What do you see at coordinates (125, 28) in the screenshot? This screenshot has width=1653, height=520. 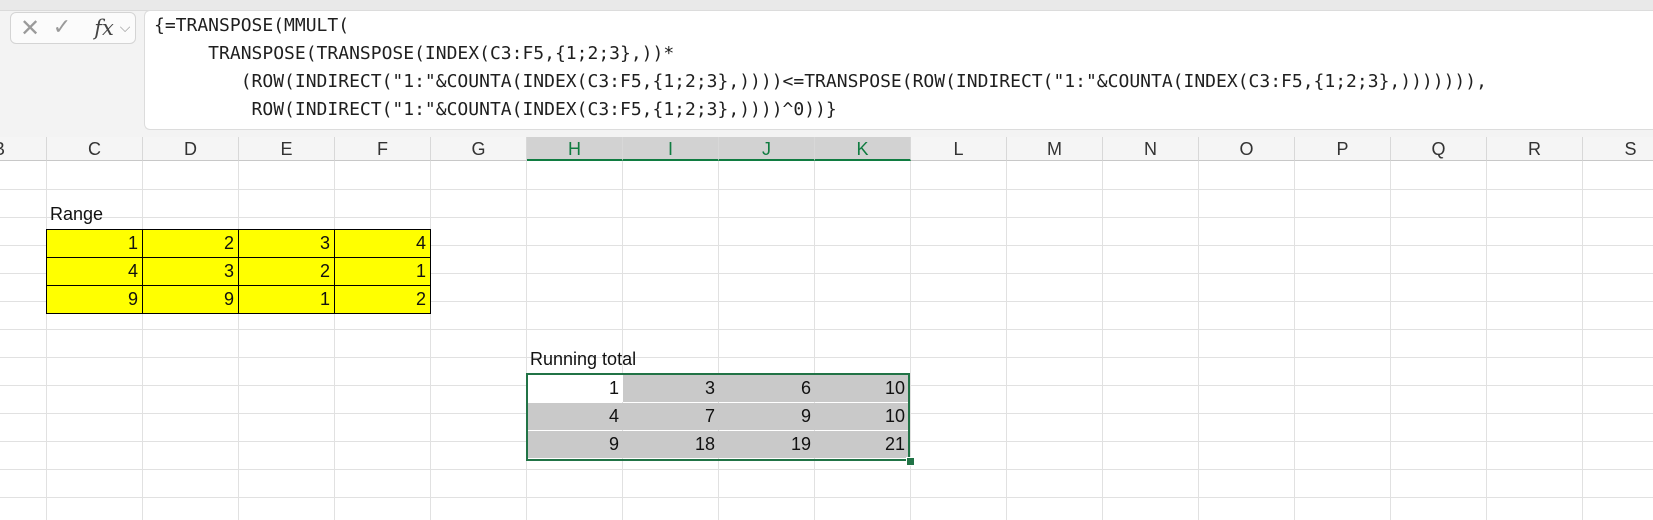 I see `chevron-down-icon: ⌵` at bounding box center [125, 28].